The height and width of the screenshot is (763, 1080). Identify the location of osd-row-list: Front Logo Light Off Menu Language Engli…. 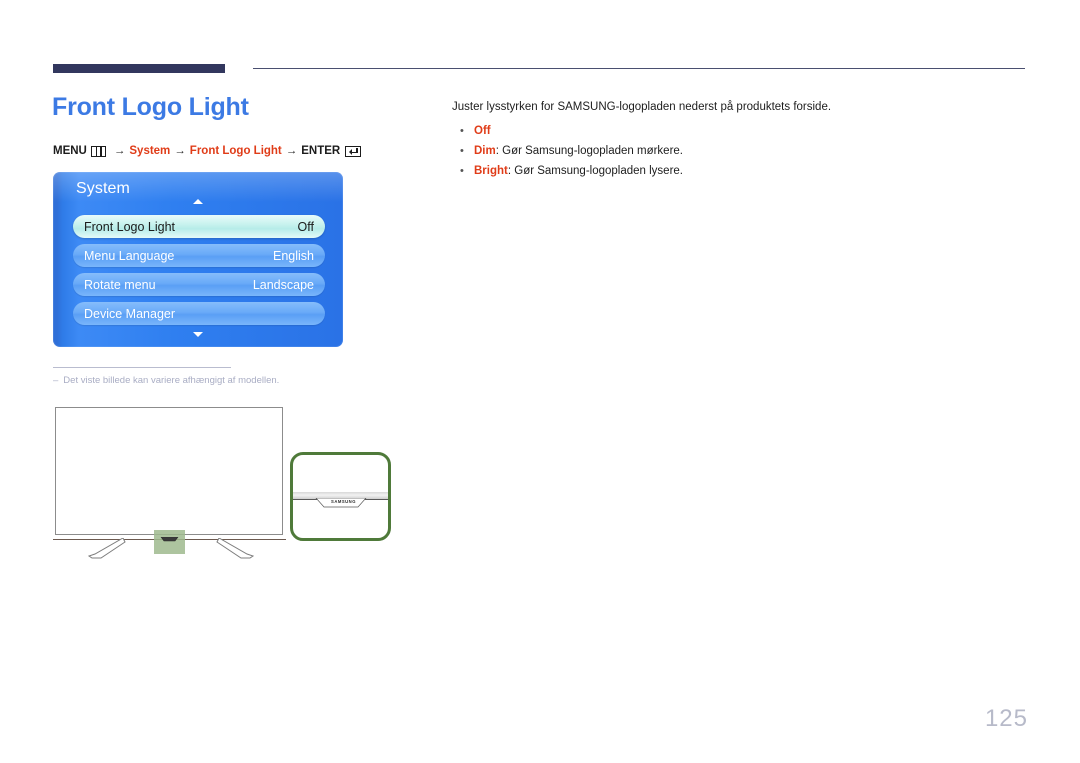
(199, 273).